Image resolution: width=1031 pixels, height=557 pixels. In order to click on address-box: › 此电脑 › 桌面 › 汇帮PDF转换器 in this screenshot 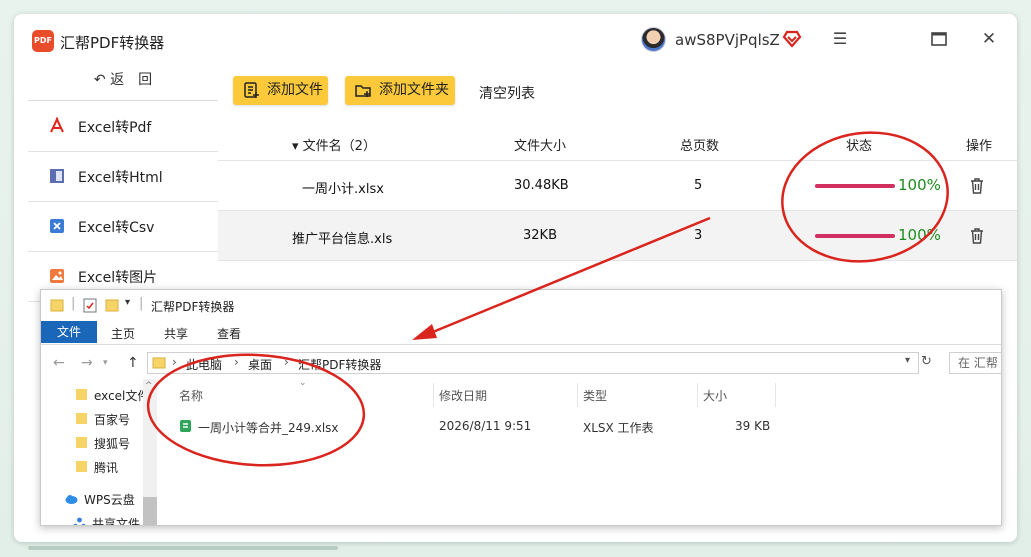, I will do `click(533, 363)`.